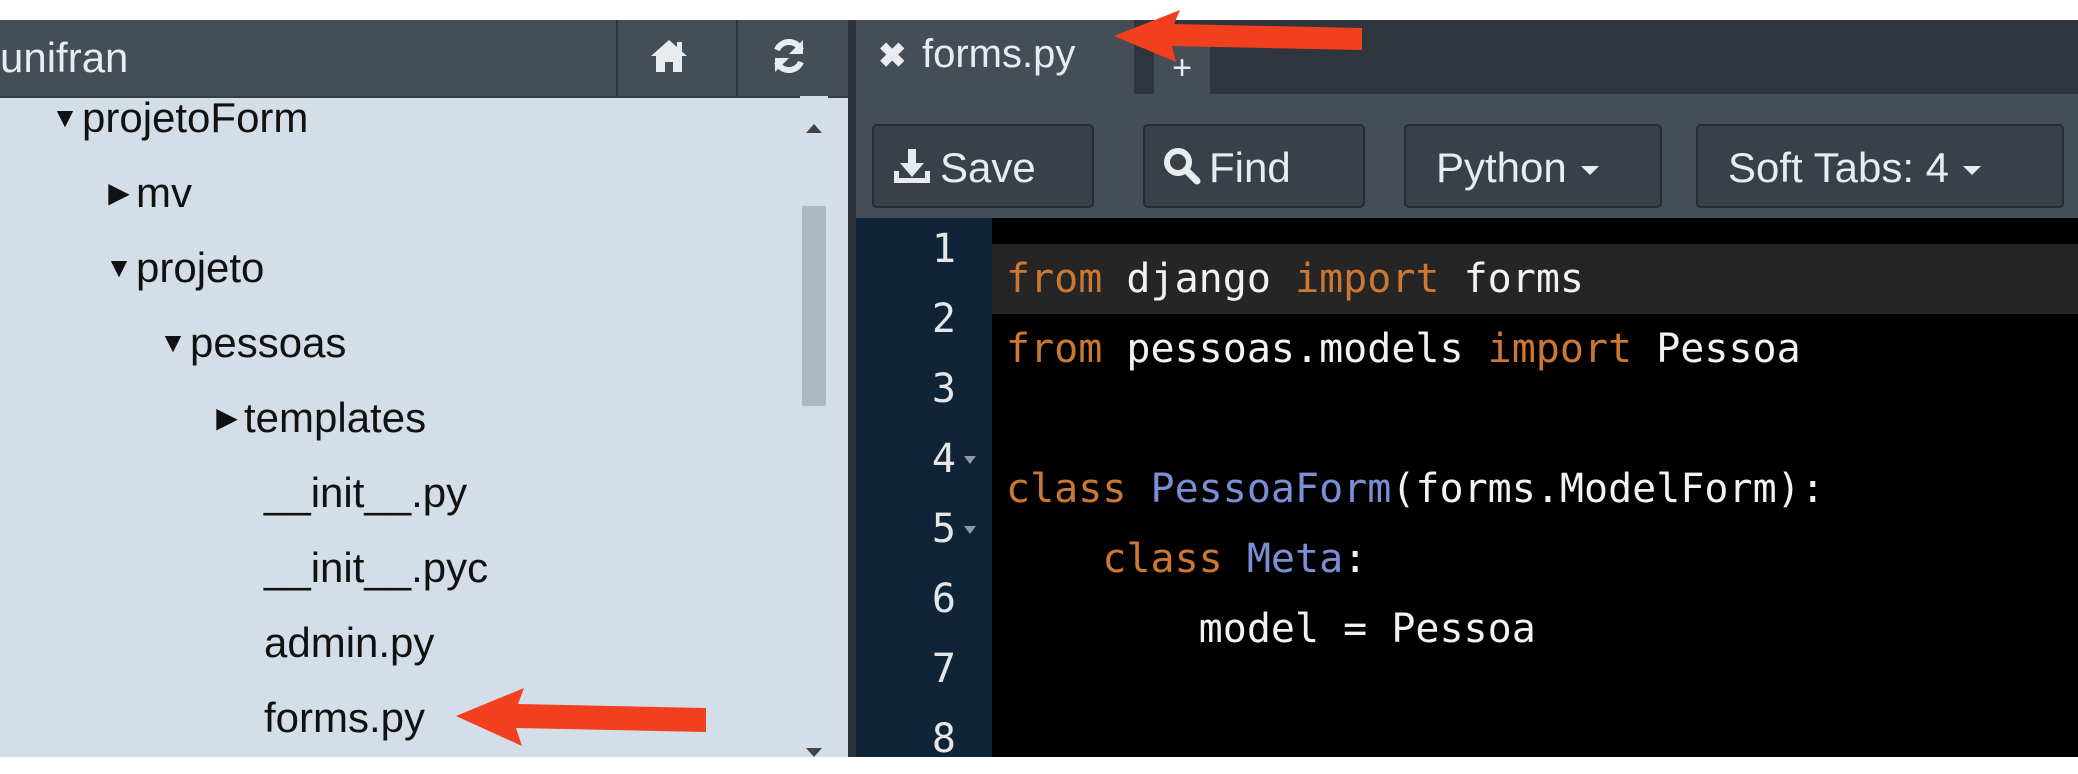  What do you see at coordinates (943, 599) in the screenshot?
I see `line-number: 6` at bounding box center [943, 599].